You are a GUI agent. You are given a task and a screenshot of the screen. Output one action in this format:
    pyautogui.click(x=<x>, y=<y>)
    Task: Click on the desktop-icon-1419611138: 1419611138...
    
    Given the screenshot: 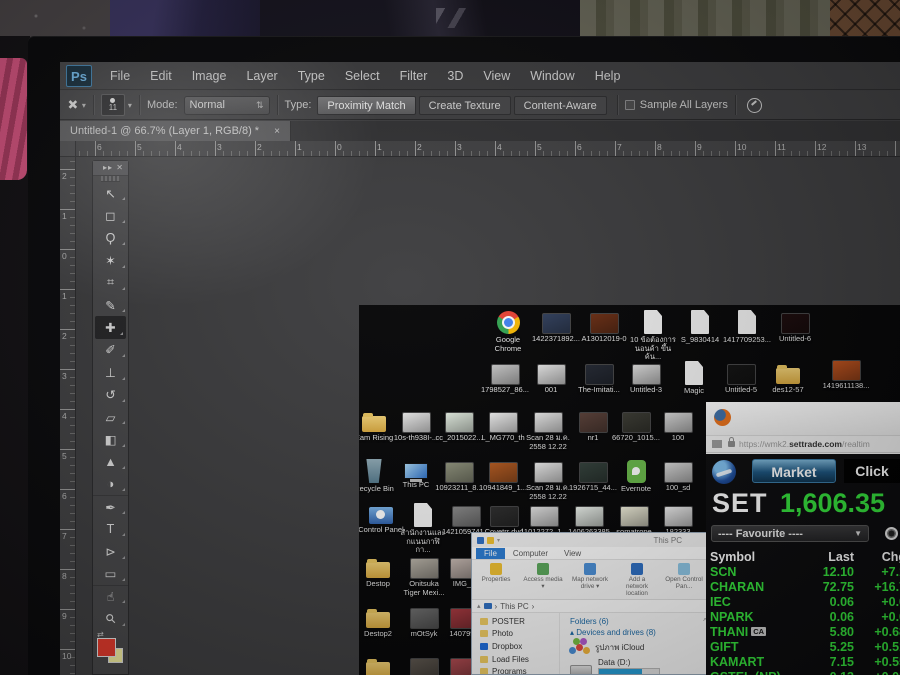 What is the action you would take?
    pyautogui.click(x=846, y=374)
    